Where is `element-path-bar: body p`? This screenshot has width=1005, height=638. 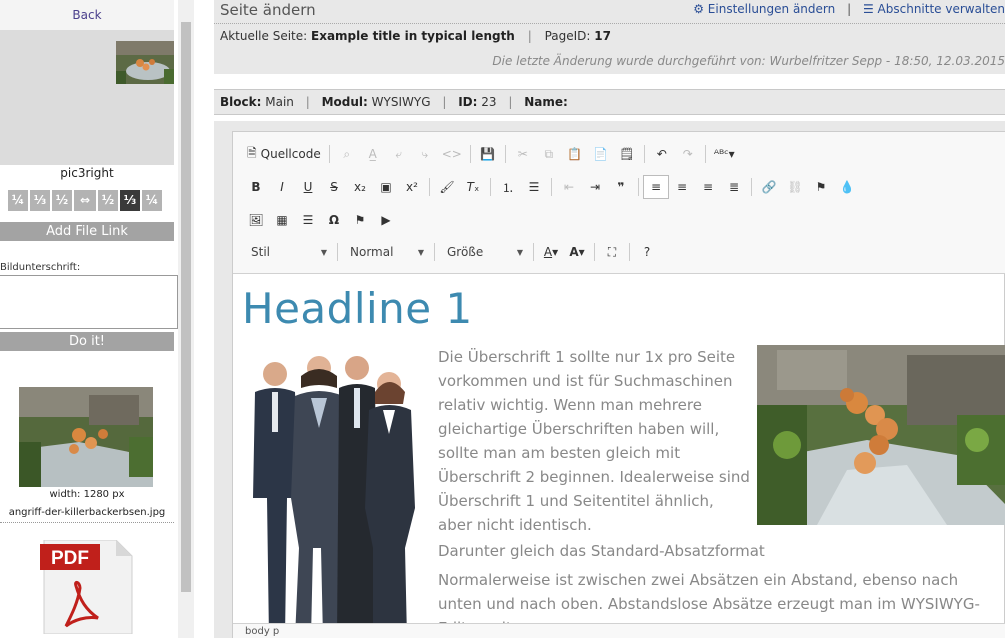
element-path-bar: body p is located at coordinates (619, 630).